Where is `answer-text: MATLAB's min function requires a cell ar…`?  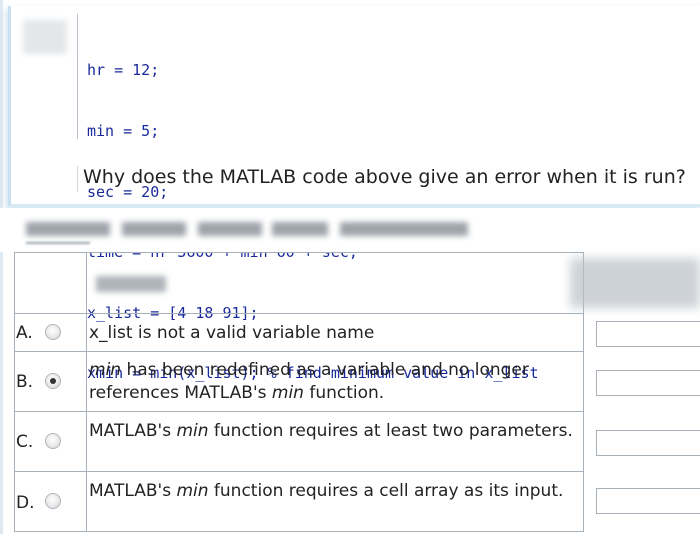
answer-text: MATLAB's min function requires a cell ar… is located at coordinates (332, 491).